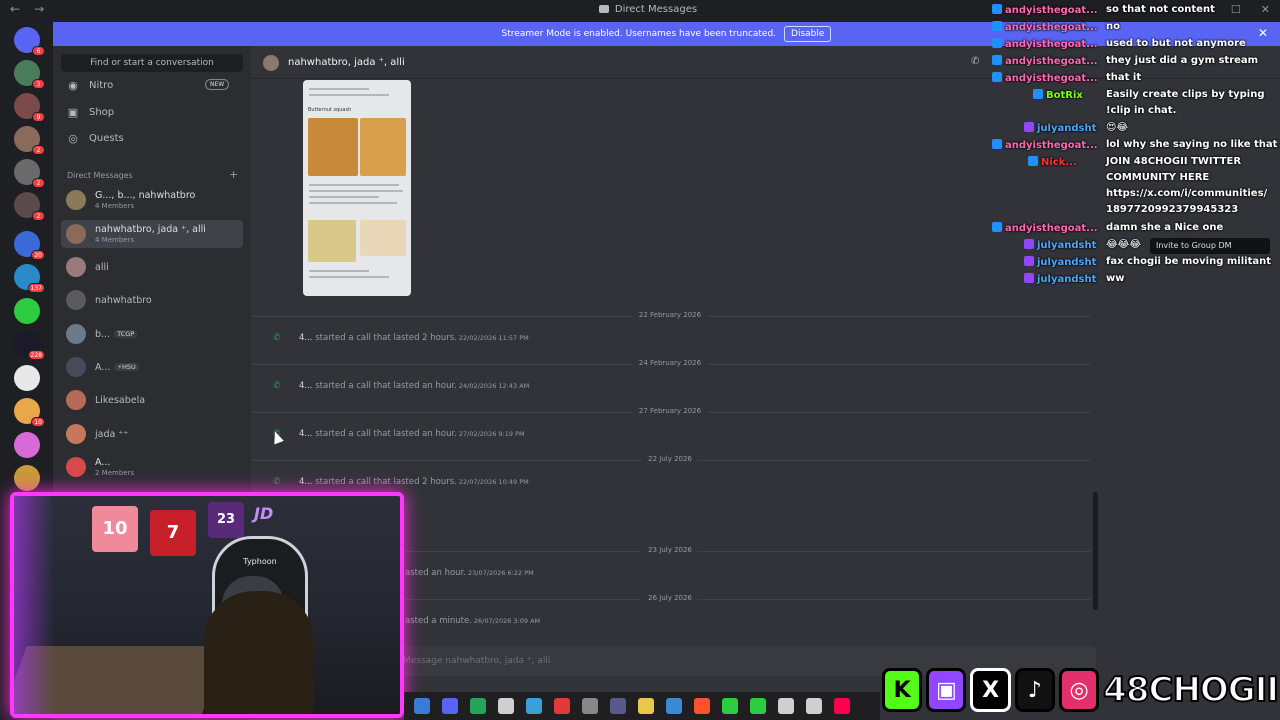 The width and height of the screenshot is (1280, 720). I want to click on dm-item: G..., b..., nahwhatbro 4 Members, so click(152, 200).